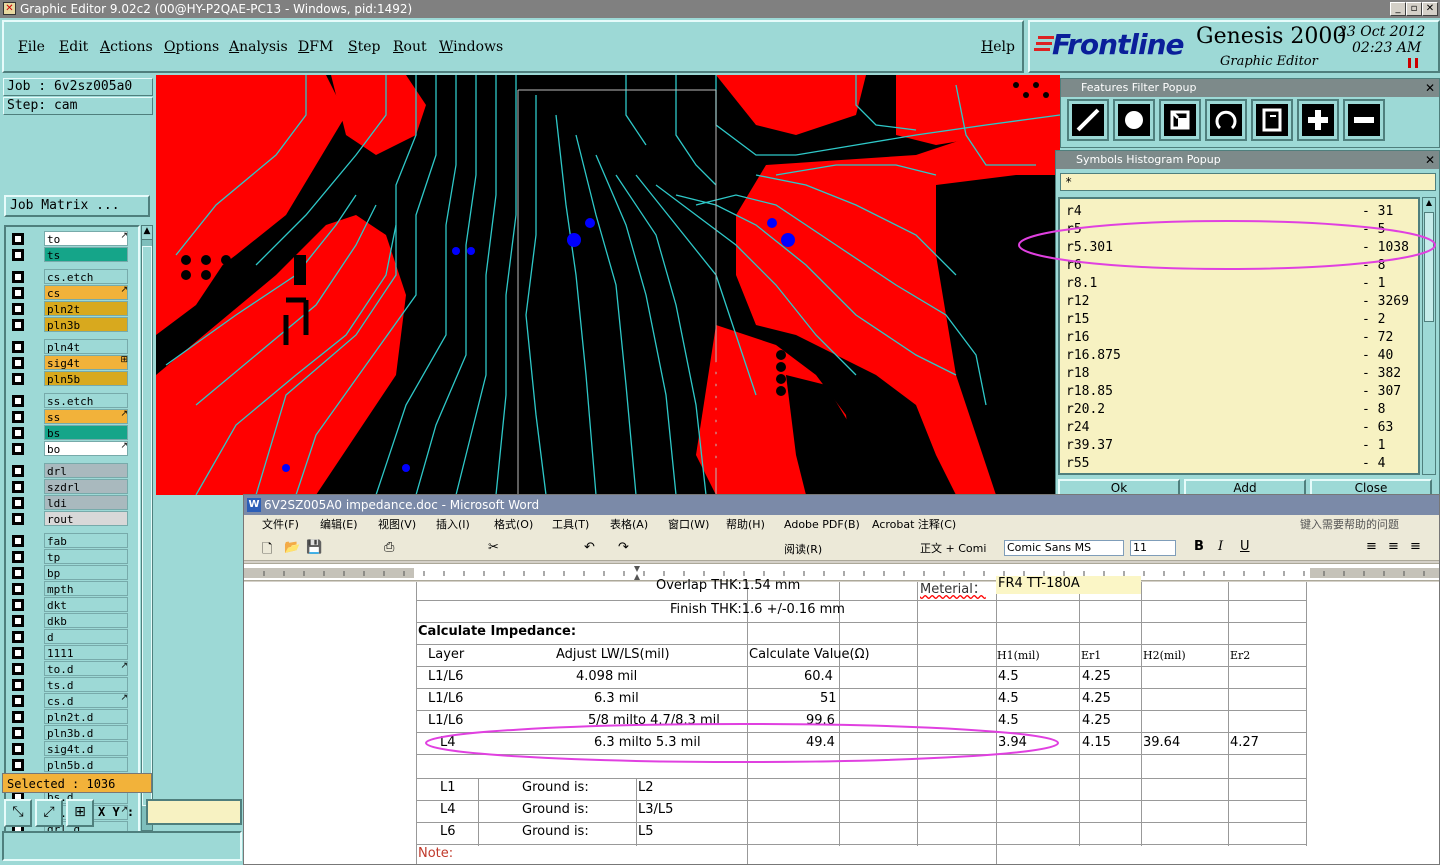  What do you see at coordinates (86, 324) in the screenshot?
I see `layer-name: pln3b` at bounding box center [86, 324].